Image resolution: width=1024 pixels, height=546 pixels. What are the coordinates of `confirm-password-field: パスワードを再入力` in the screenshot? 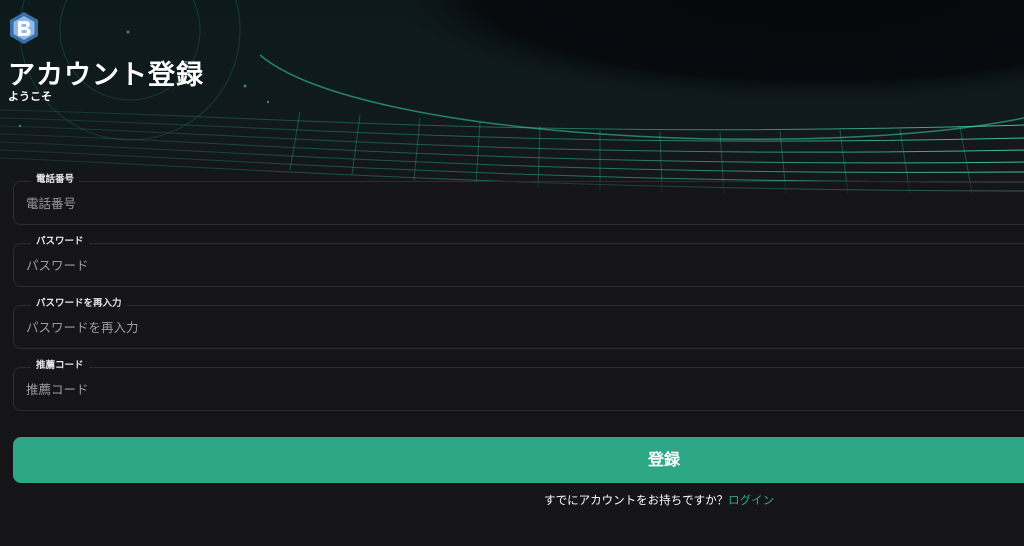 It's located at (518, 323).